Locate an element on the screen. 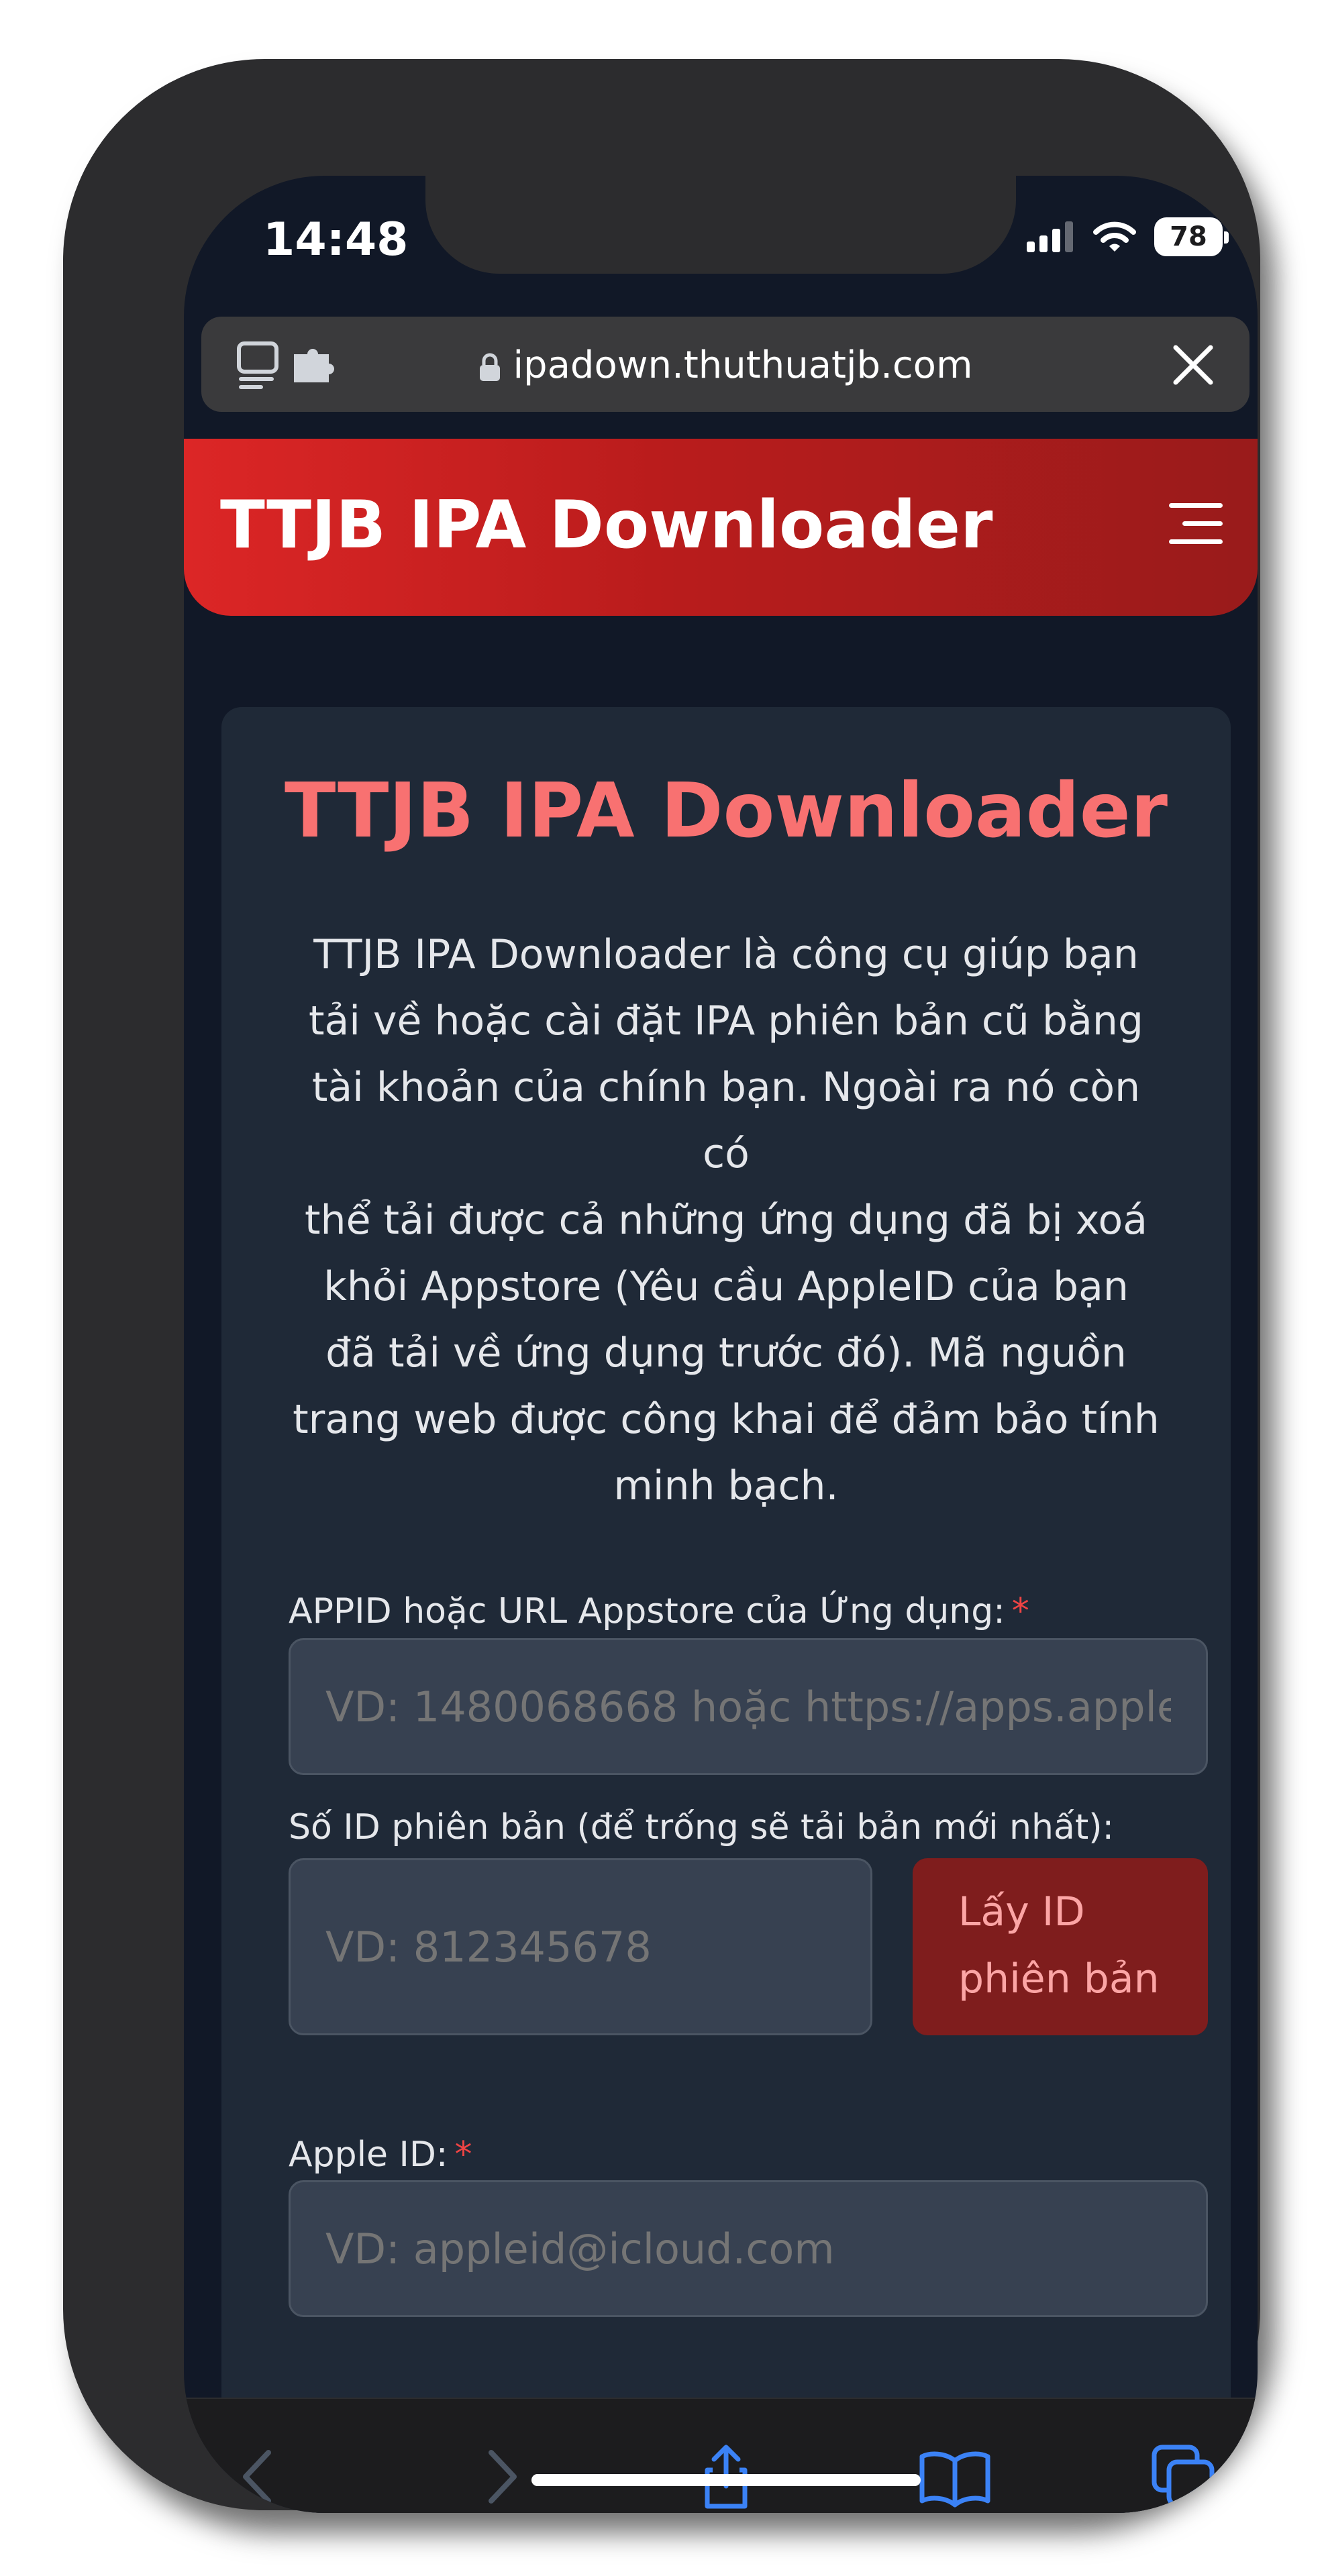 The width and height of the screenshot is (1326, 2576). lock-icon is located at coordinates (489, 367).